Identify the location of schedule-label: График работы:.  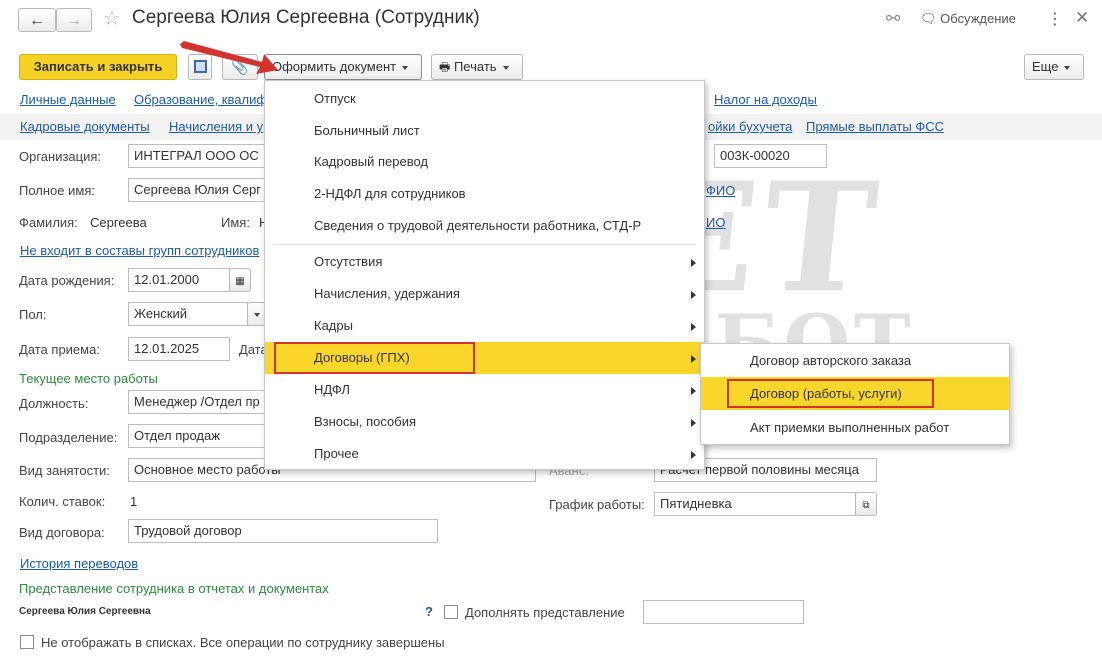
(597, 504).